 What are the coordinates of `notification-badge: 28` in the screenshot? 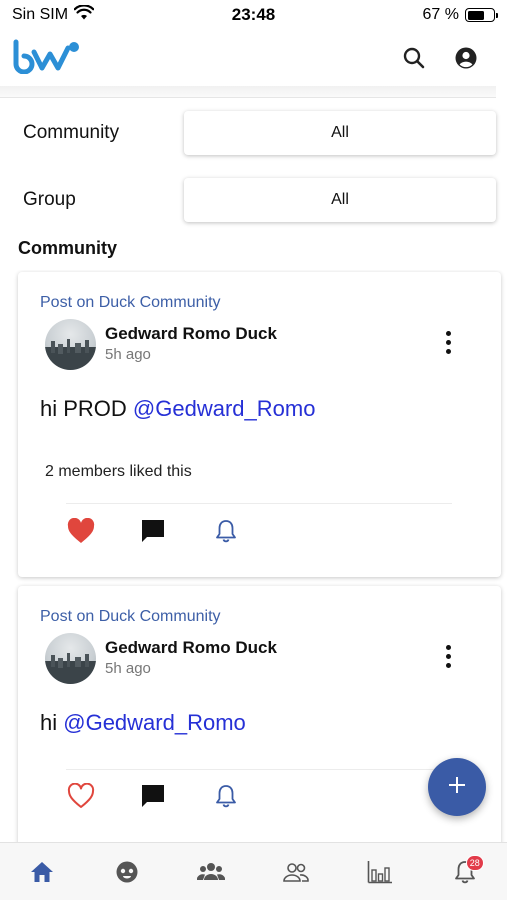 It's located at (474, 862).